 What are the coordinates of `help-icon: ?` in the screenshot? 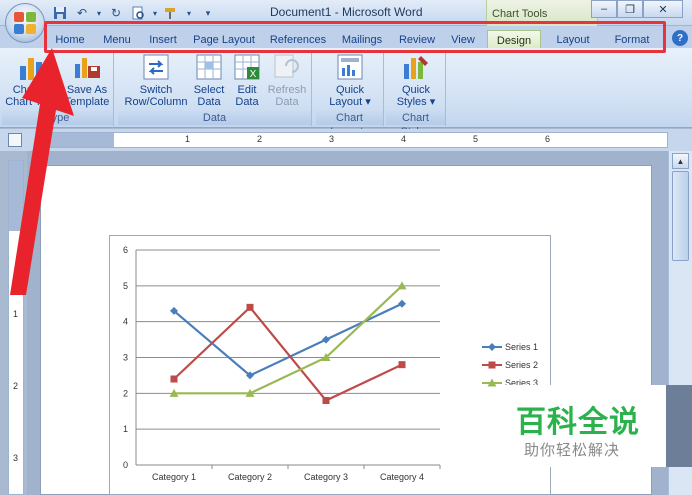 It's located at (680, 38).